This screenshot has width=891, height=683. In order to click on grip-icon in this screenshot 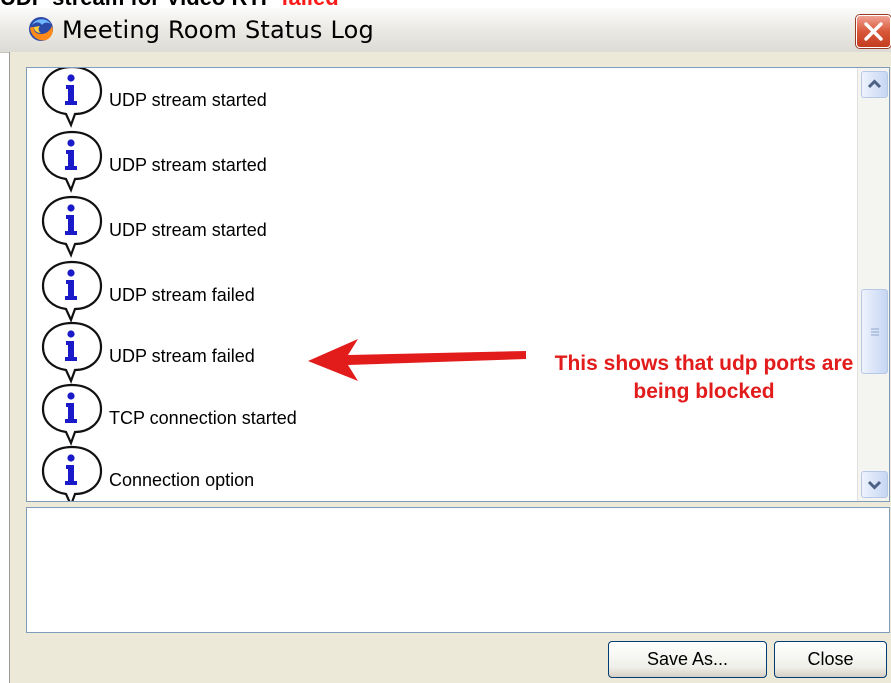, I will do `click(875, 332)`.